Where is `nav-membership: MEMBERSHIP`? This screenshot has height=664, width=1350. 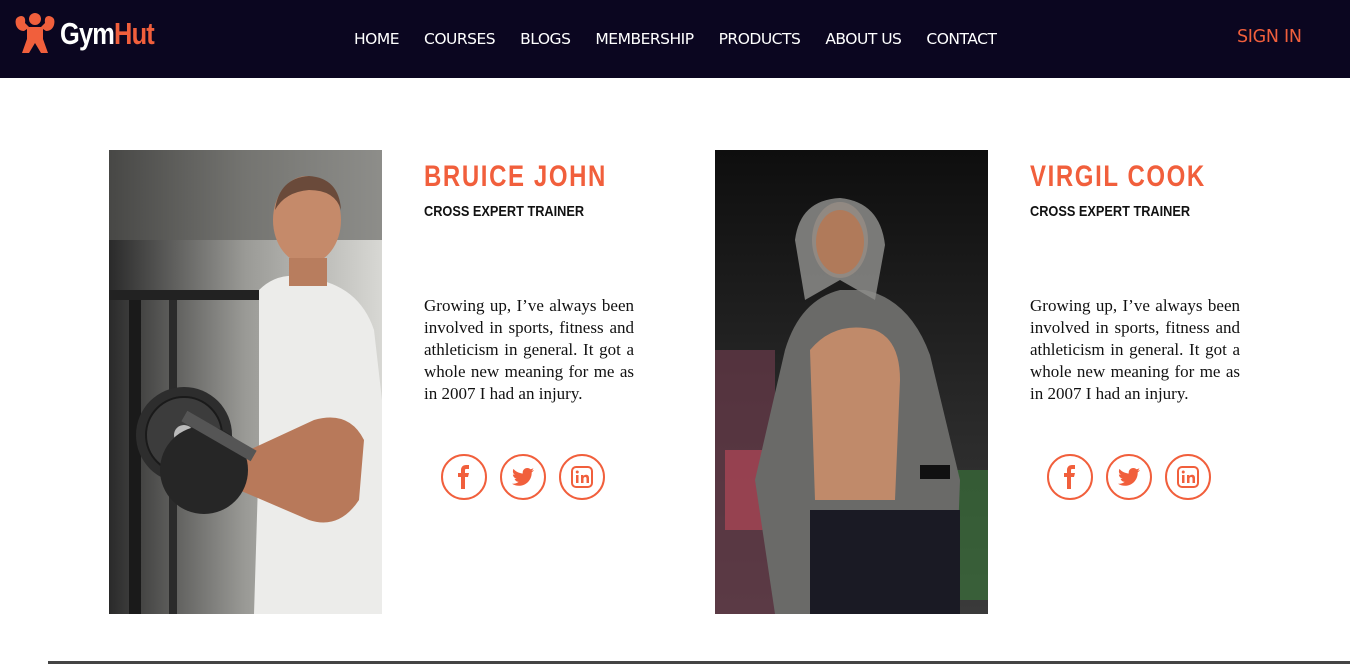
nav-membership: MEMBERSHIP is located at coordinates (644, 39).